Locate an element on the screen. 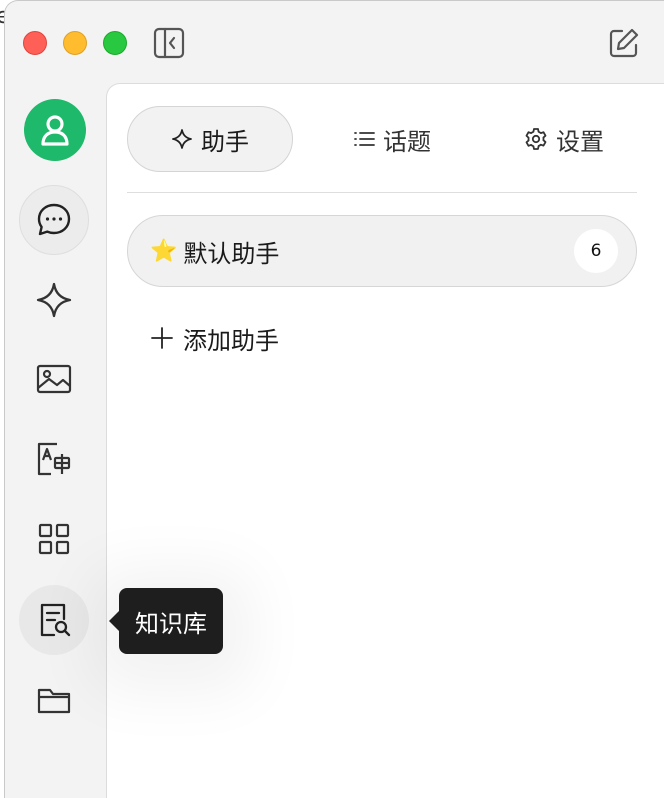 Image resolution: width=664 pixels, height=798 pixels. tab-label: 话题 is located at coordinates (407, 141).